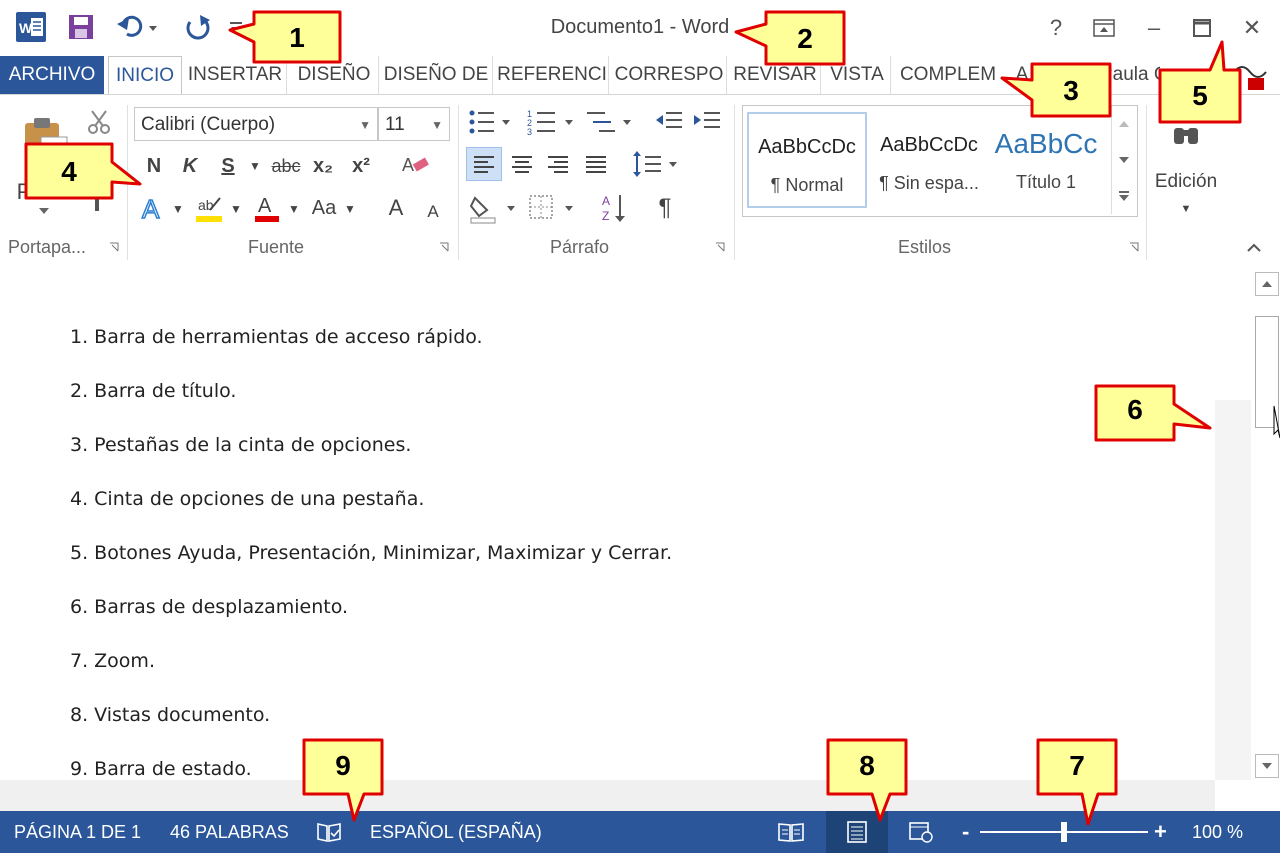 Image resolution: width=1280 pixels, height=853 pixels. I want to click on align-left-icon, so click(484, 164).